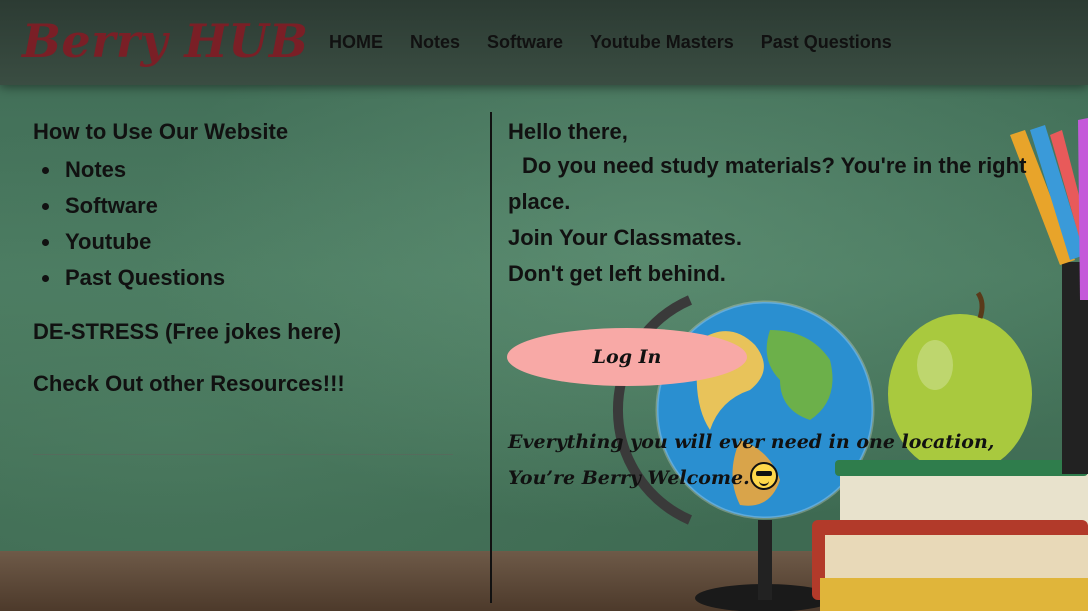  What do you see at coordinates (243, 384) in the screenshot?
I see `other-resources-link: Check Out other Resources!!!` at bounding box center [243, 384].